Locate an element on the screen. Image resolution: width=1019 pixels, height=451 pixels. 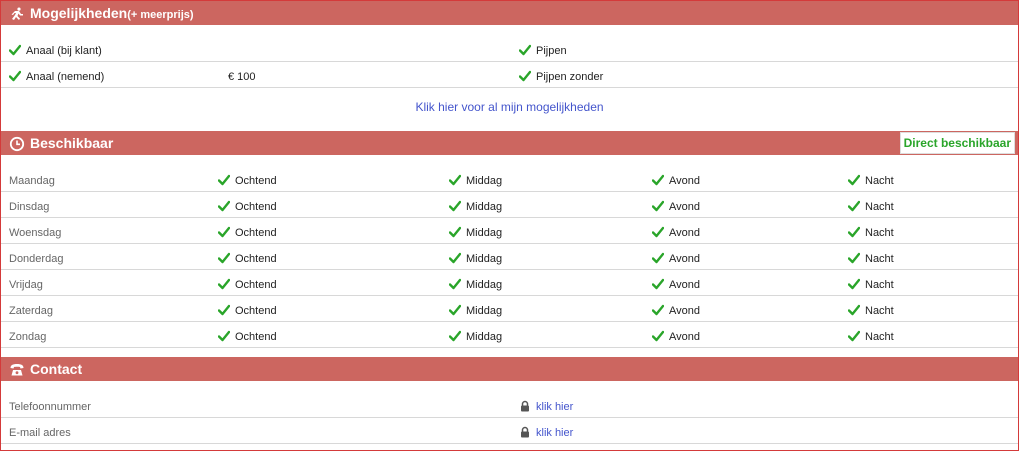
option-label: Pijpen is located at coordinates (551, 51).